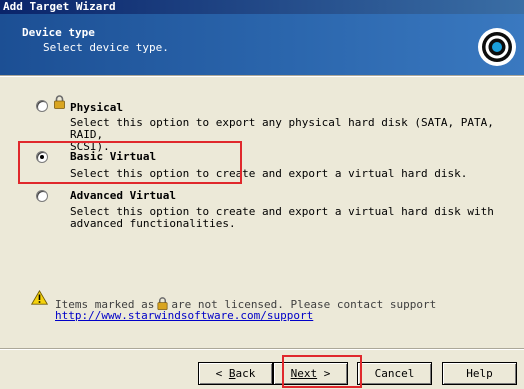  What do you see at coordinates (106, 47) in the screenshot?
I see `header-subtitle: Select device type.` at bounding box center [106, 47].